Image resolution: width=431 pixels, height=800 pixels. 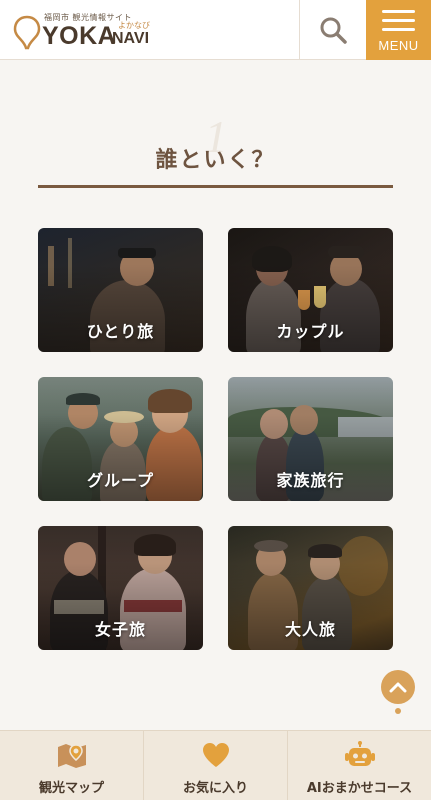 I want to click on card-label: グループ, so click(x=120, y=480).